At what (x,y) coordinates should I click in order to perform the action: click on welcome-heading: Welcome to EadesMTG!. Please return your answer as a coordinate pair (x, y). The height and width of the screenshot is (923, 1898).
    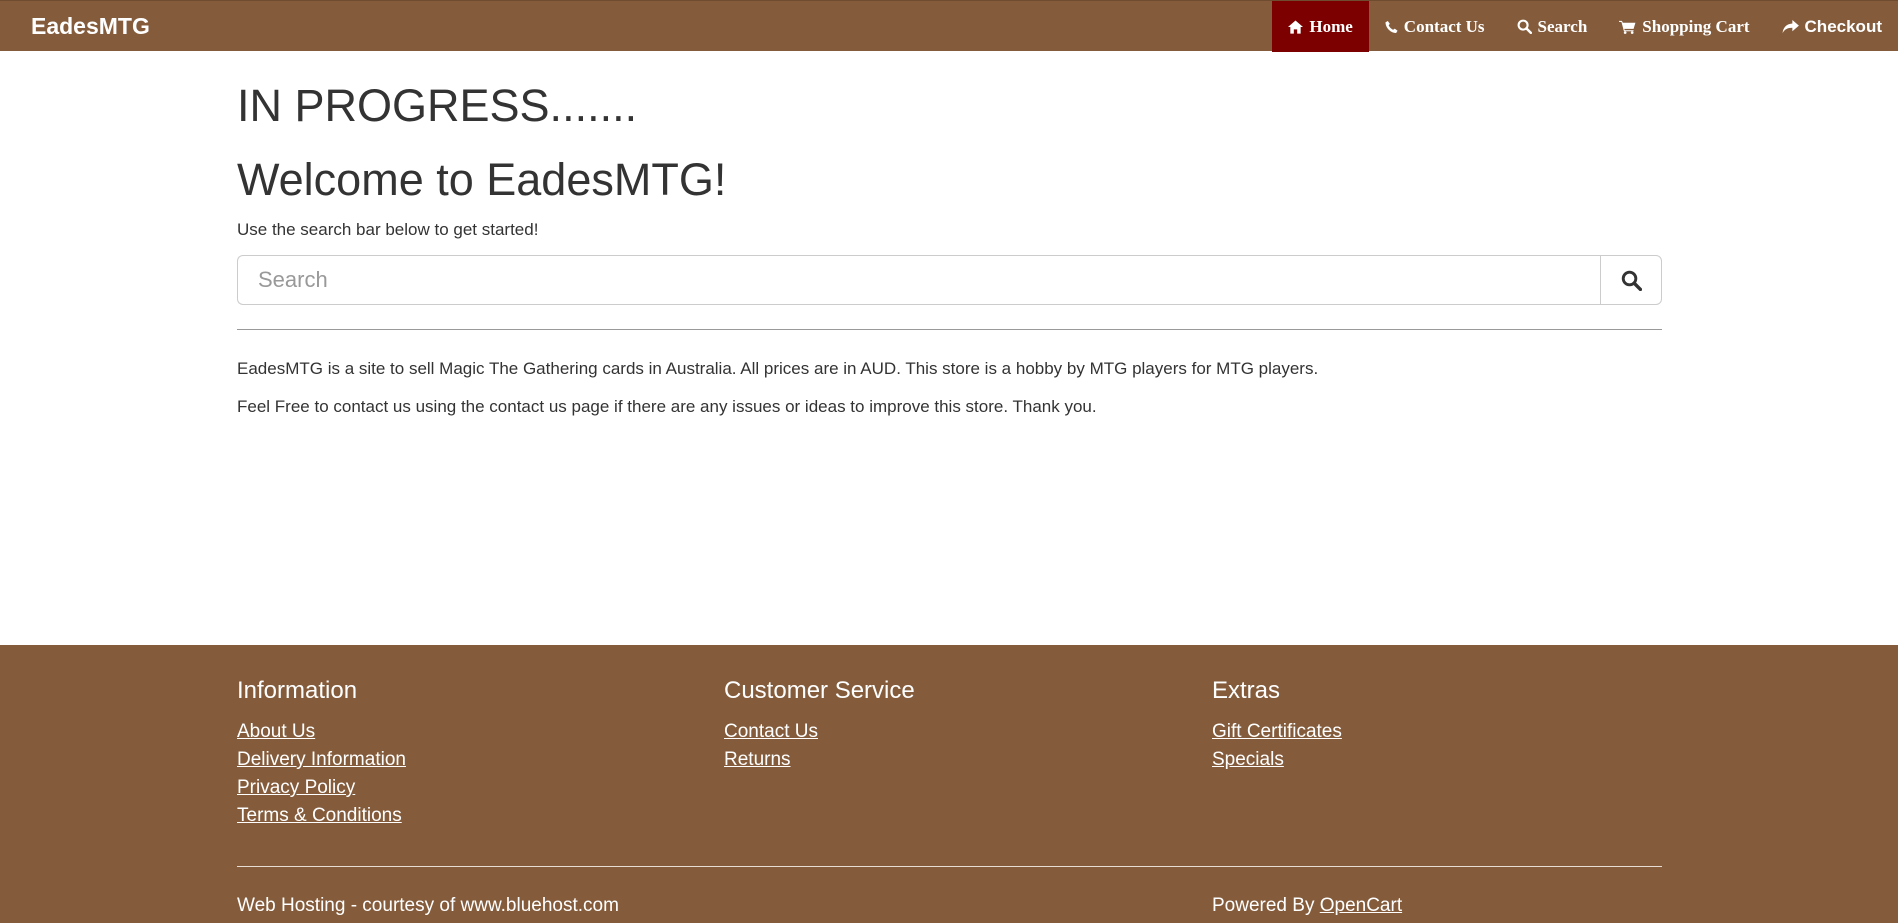
    Looking at the image, I should click on (482, 179).